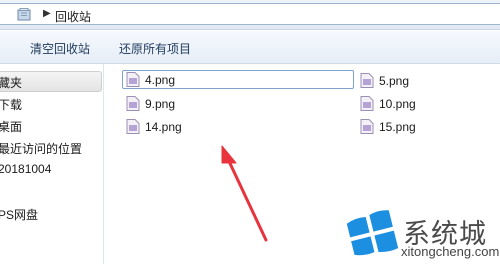  Describe the element at coordinates (372, 233) in the screenshot. I see `windows-logo-icon` at that location.